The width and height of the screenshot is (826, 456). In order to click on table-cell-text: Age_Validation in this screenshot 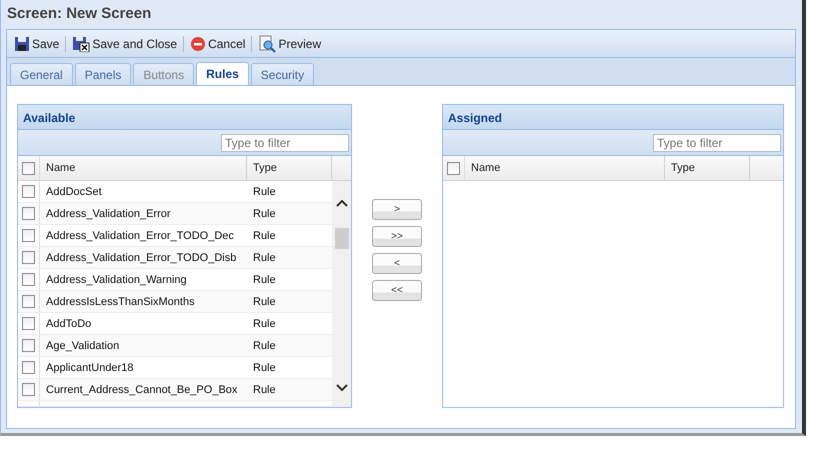, I will do `click(82, 346)`.